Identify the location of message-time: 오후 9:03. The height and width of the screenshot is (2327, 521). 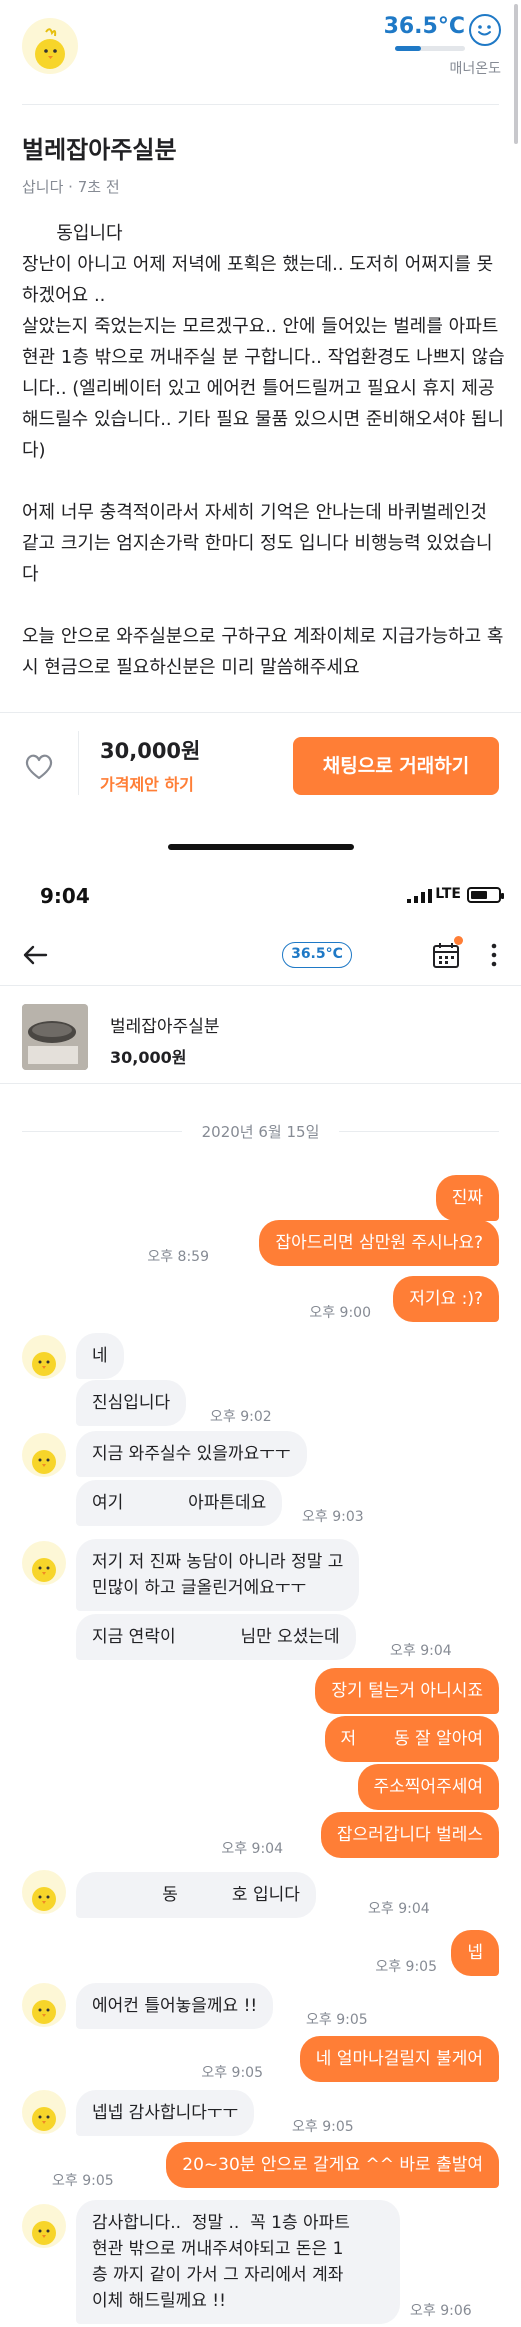
(333, 1517).